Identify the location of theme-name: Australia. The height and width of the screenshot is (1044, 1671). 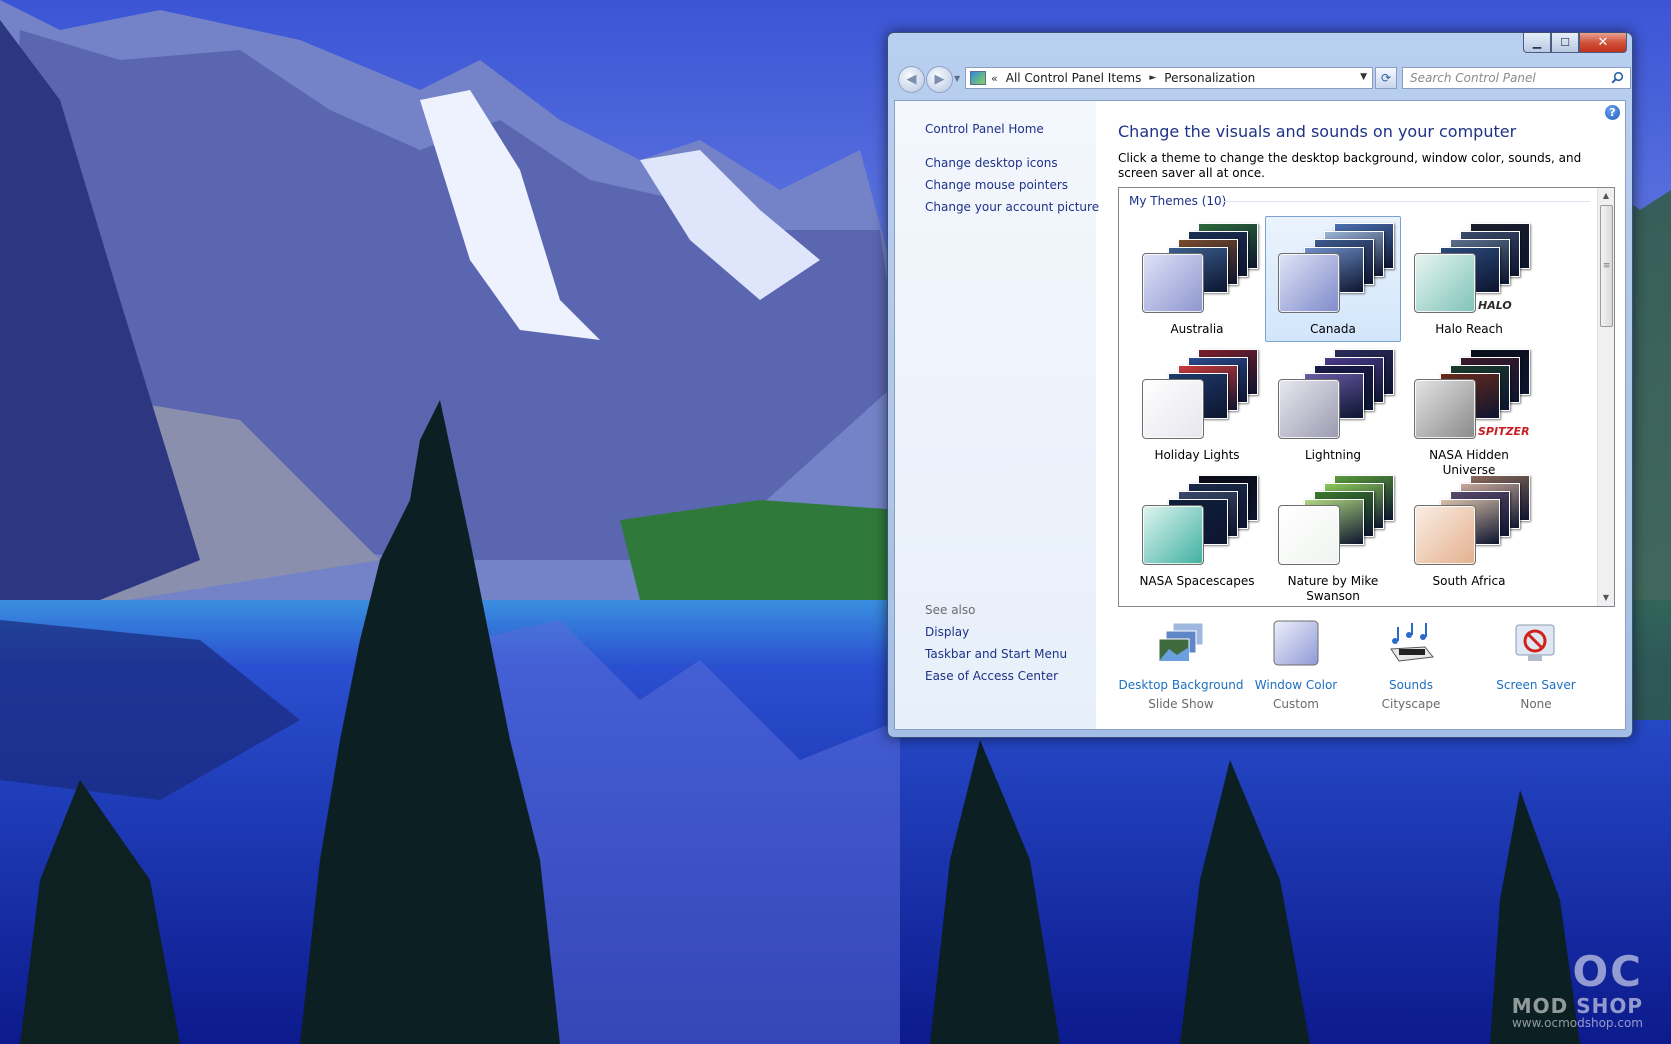
(1197, 329).